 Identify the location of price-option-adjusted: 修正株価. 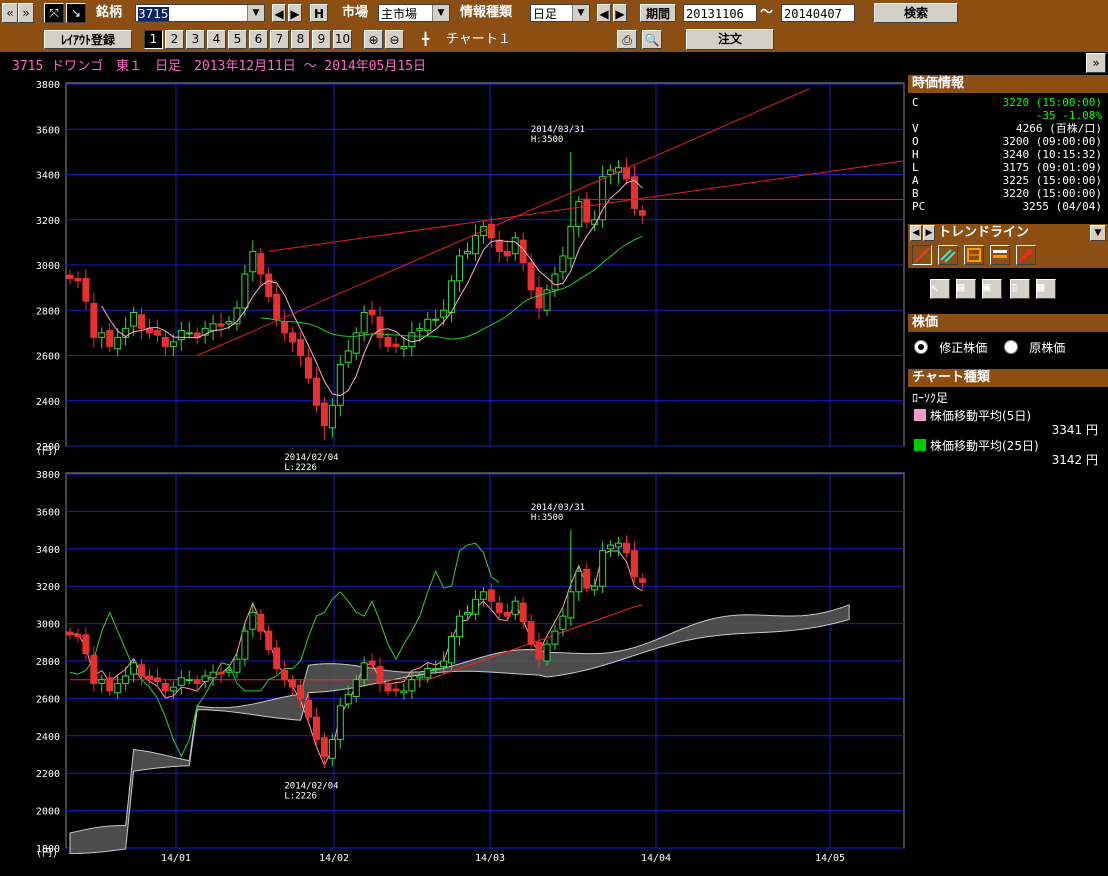
(950, 347).